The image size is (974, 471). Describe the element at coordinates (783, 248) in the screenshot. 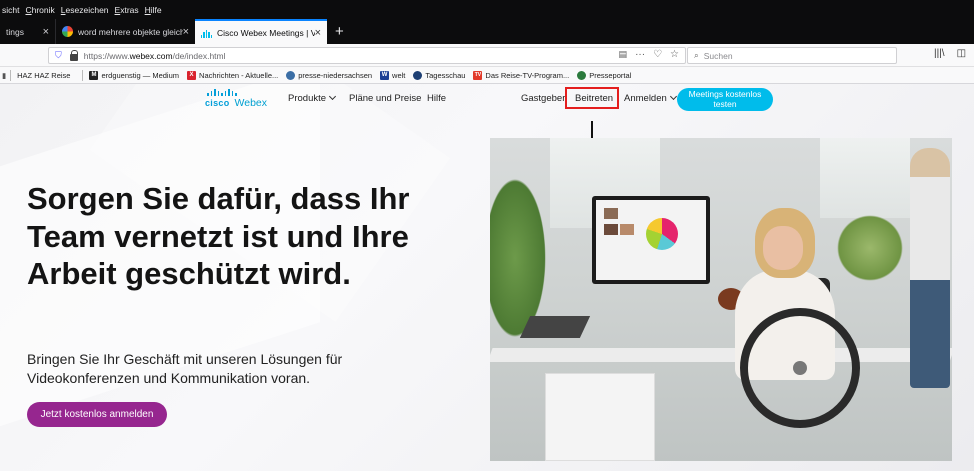

I see `photo-person-face` at that location.